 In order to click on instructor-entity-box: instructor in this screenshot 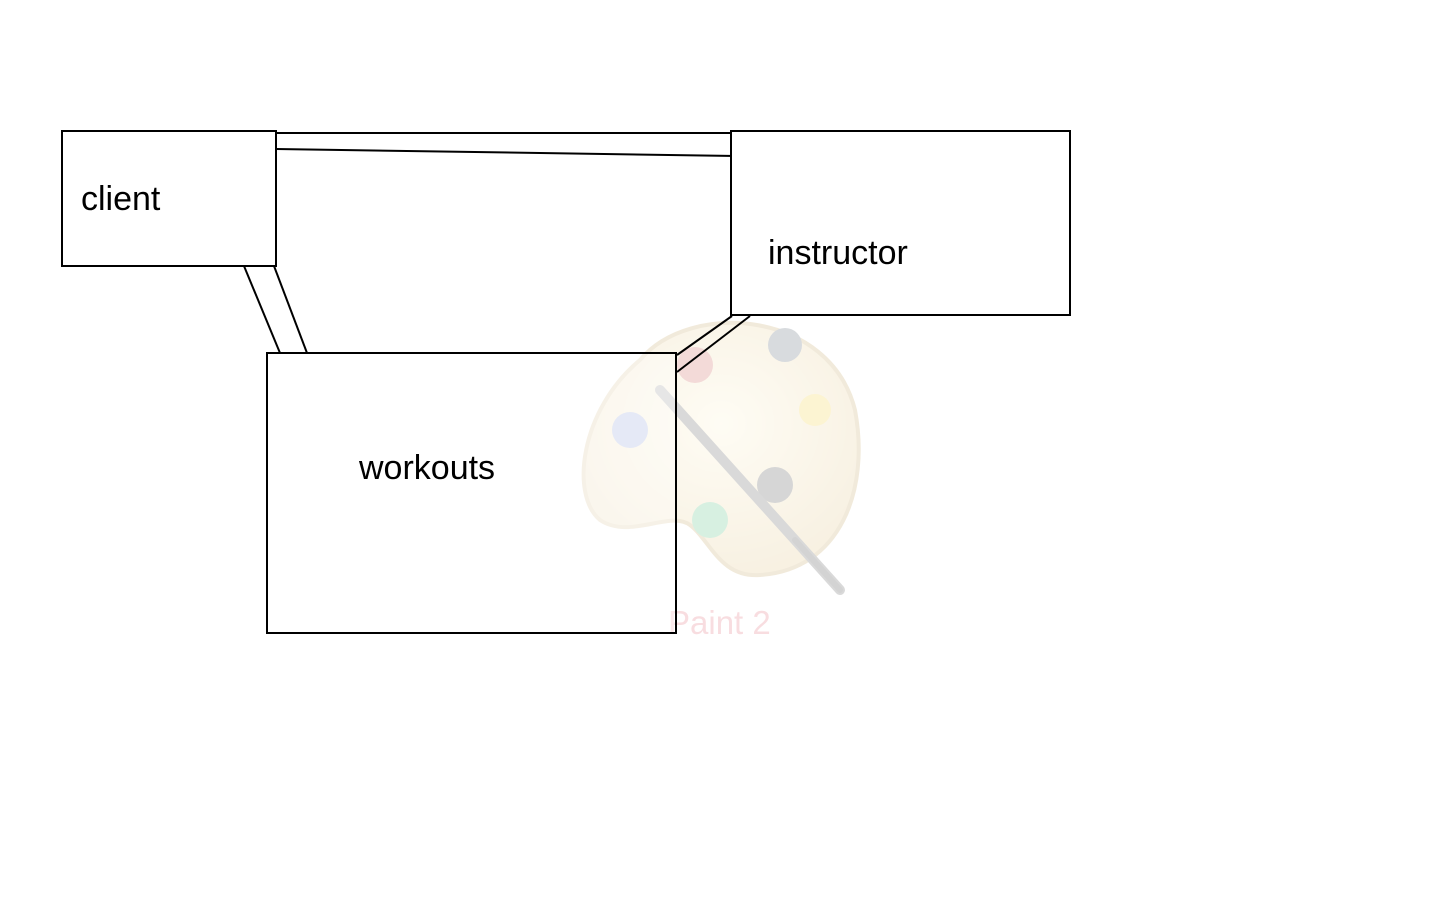, I will do `click(900, 223)`.